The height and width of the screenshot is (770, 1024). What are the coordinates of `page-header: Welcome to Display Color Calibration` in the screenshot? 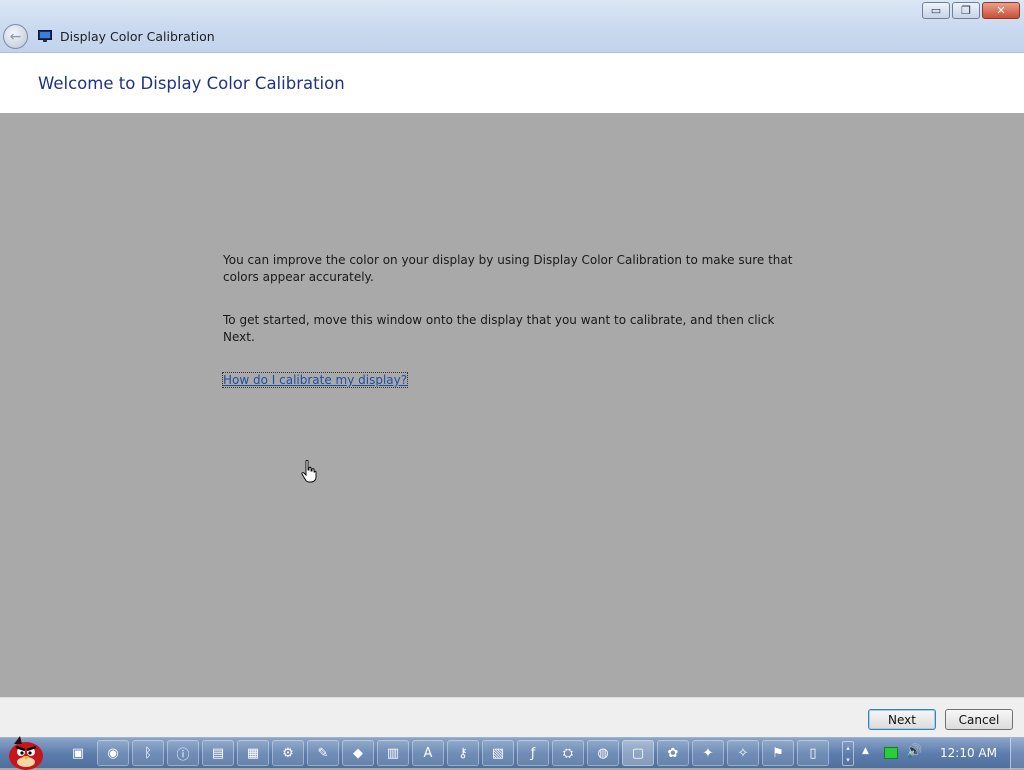 It's located at (512, 83).